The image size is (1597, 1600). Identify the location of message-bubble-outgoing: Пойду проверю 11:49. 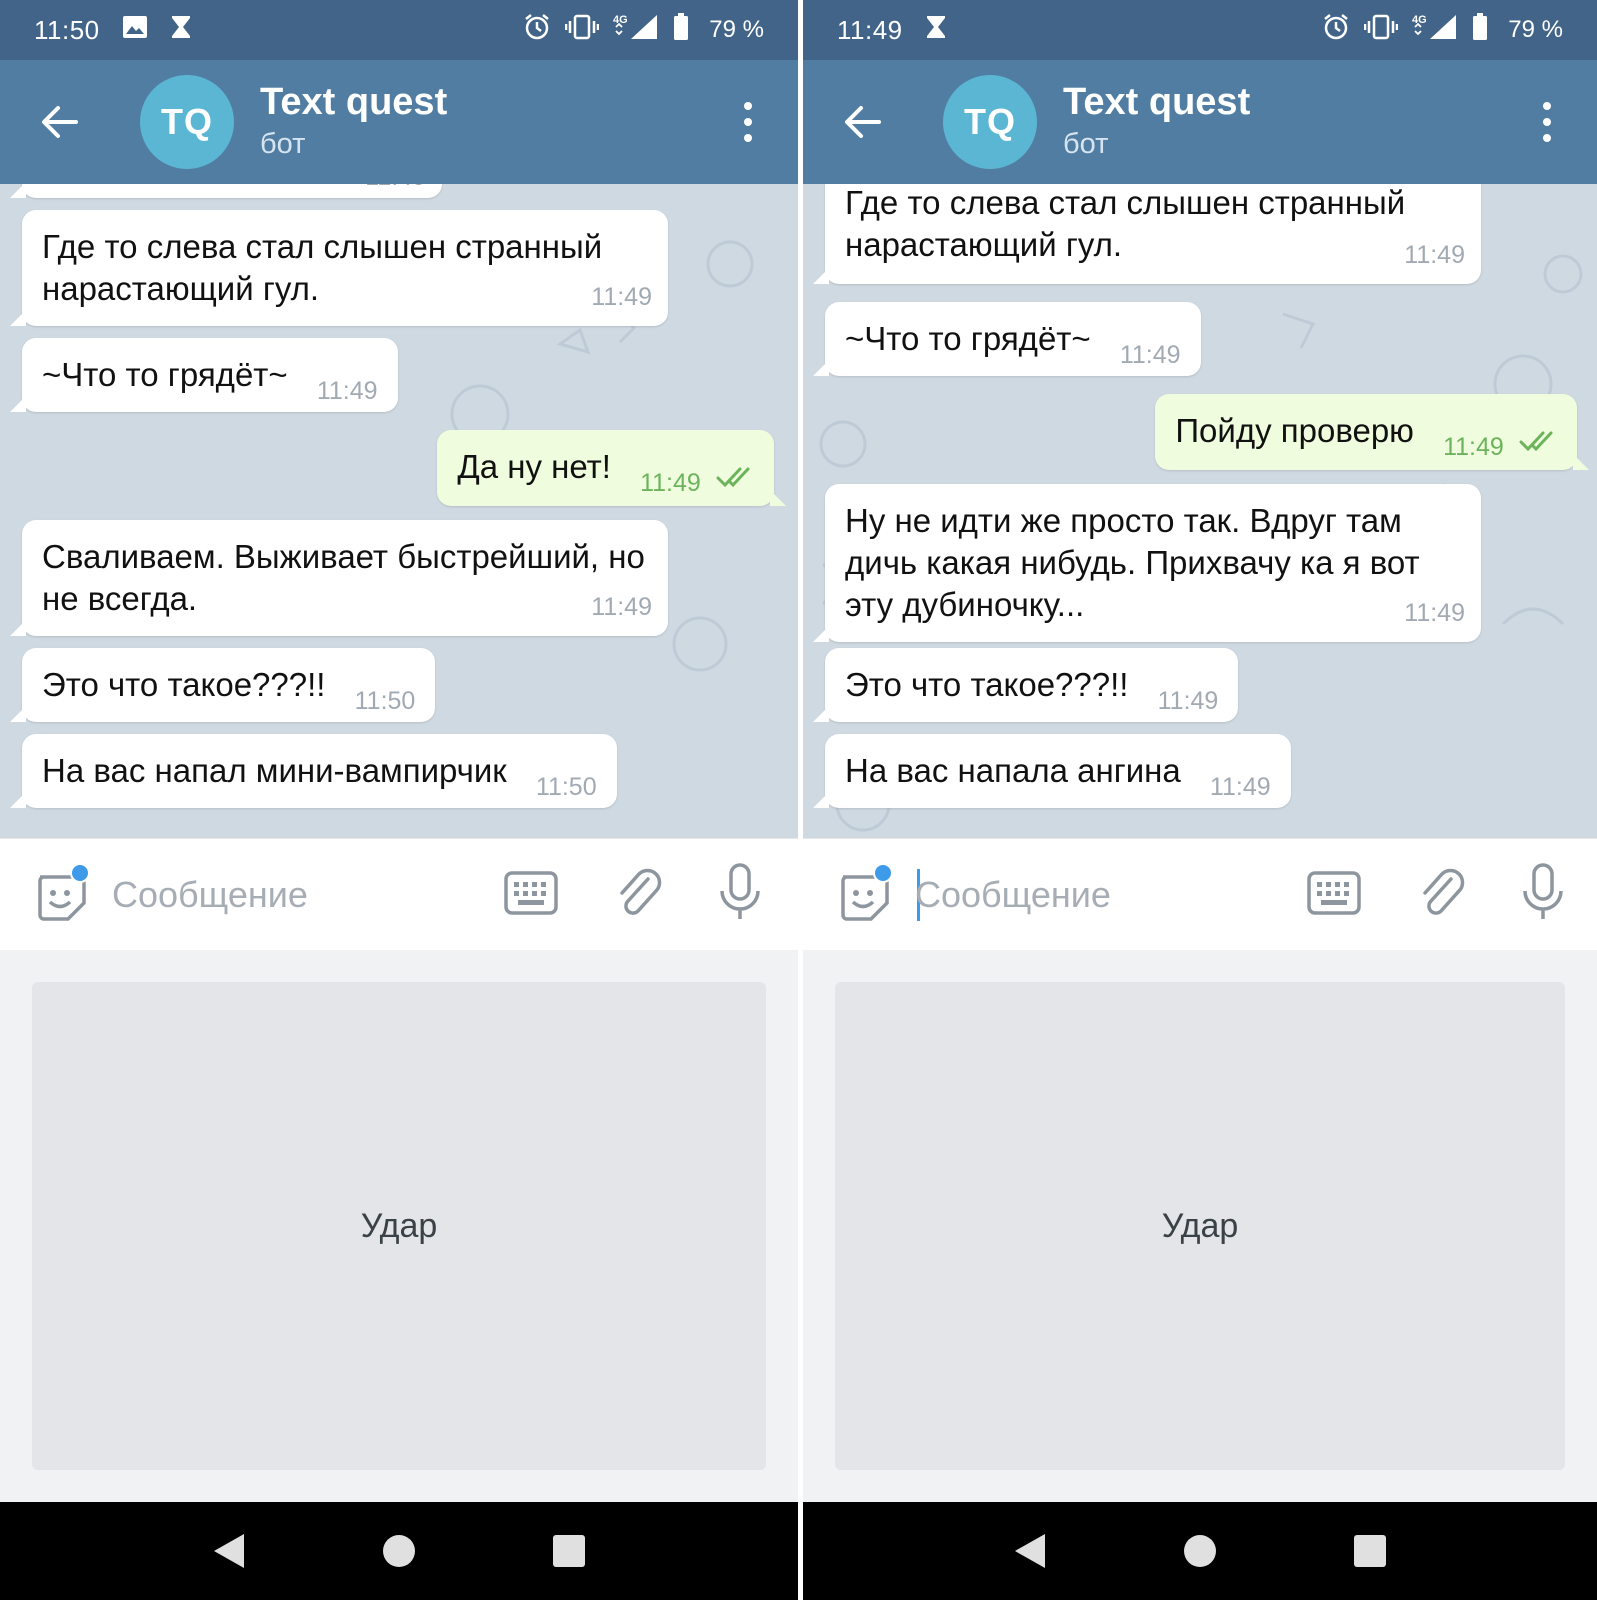
(1372, 432).